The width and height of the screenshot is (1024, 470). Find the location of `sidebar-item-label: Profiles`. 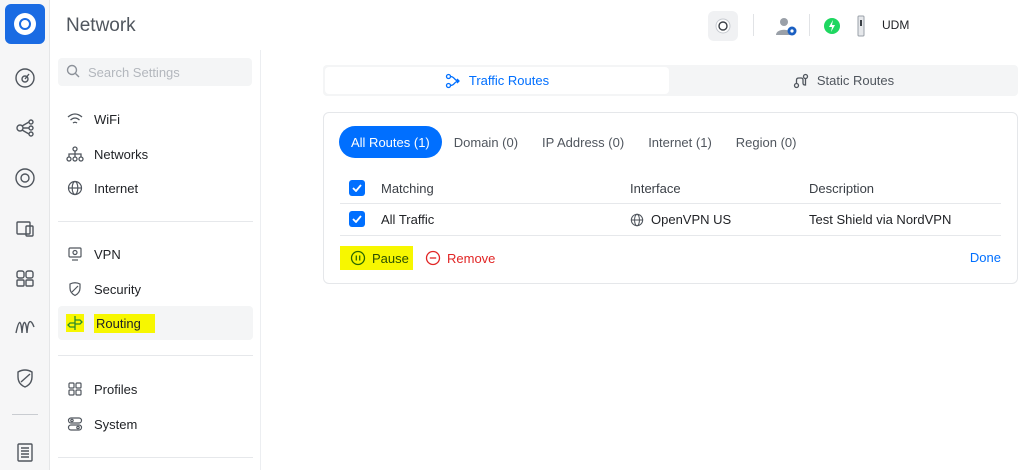

sidebar-item-label: Profiles is located at coordinates (116, 389).